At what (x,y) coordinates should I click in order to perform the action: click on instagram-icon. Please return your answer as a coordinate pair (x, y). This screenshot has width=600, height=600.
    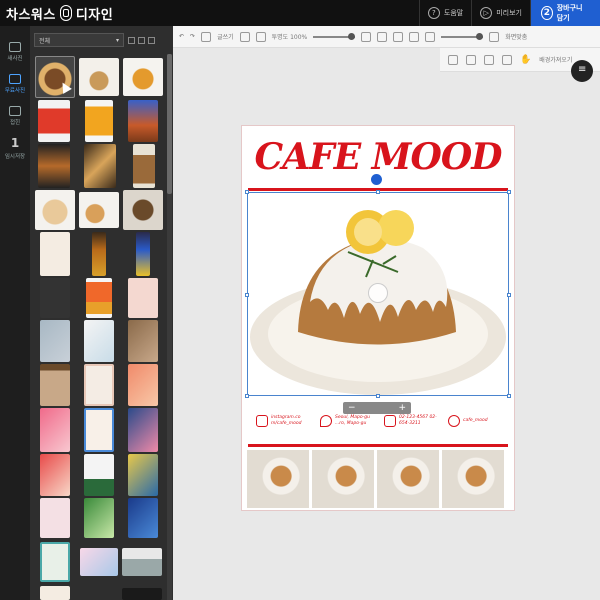
    Looking at the image, I should click on (262, 421).